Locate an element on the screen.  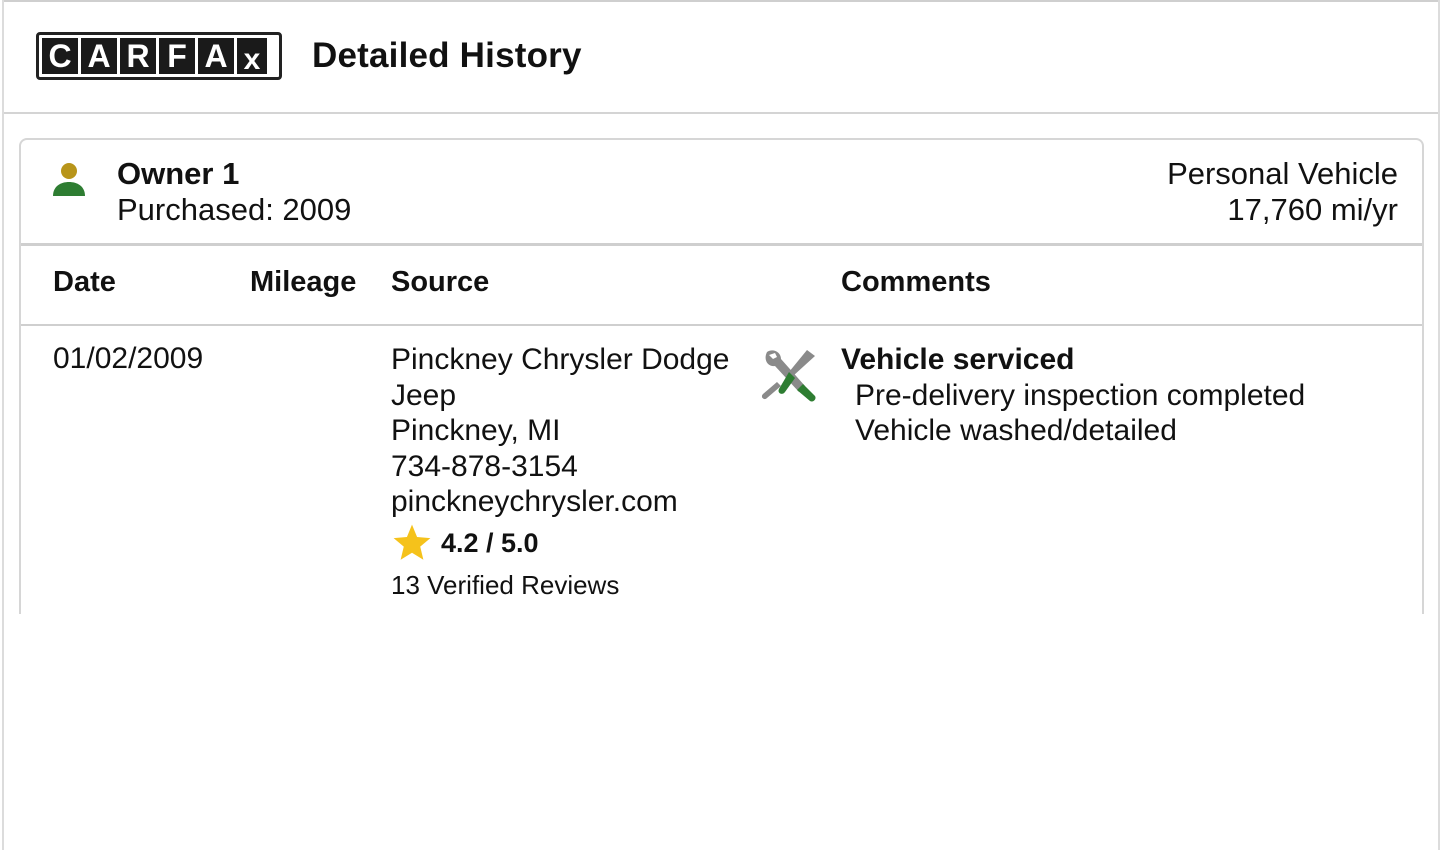
source-location: Pinckney, MI is located at coordinates (476, 430).